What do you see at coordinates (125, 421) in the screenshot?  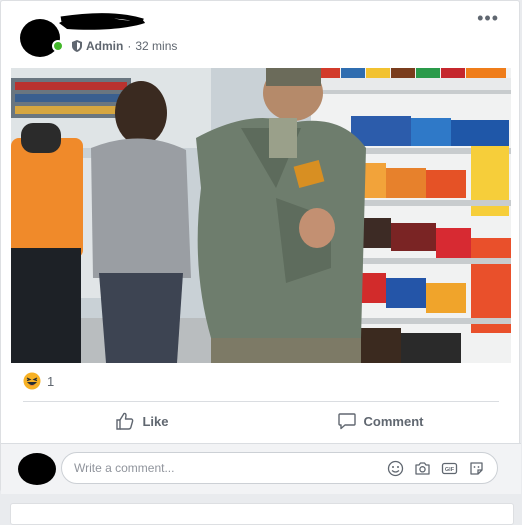 I see `thumbs-up-icon` at bounding box center [125, 421].